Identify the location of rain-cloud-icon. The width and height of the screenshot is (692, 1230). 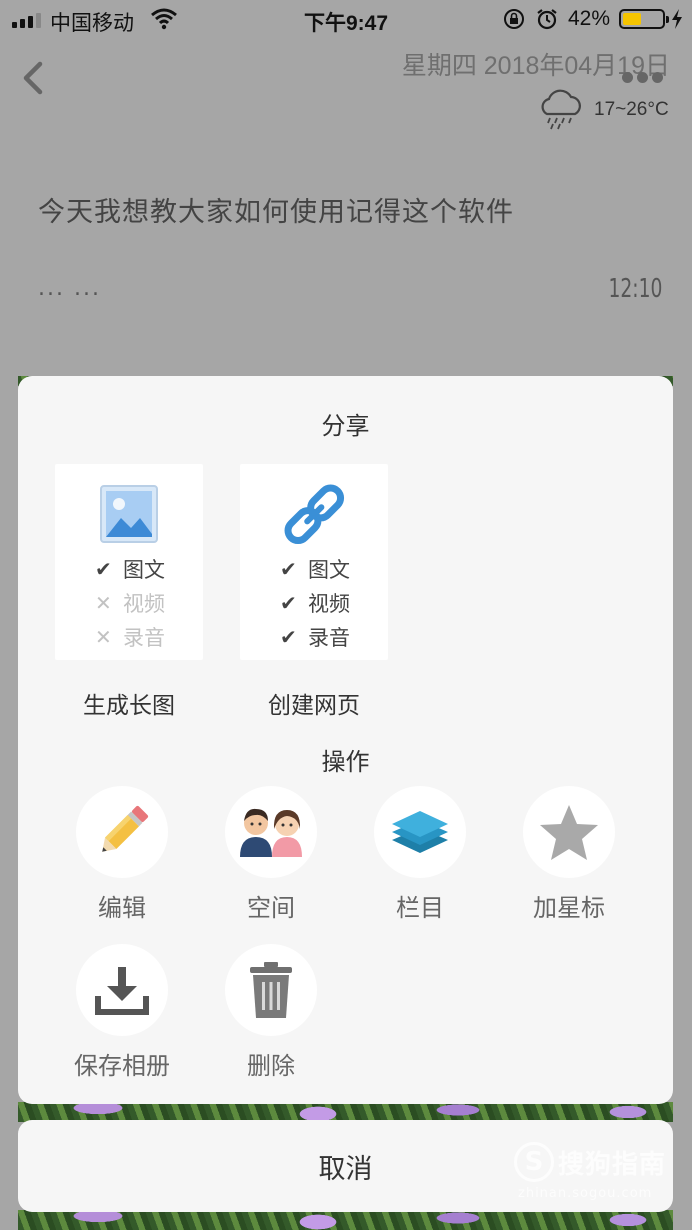
(561, 109).